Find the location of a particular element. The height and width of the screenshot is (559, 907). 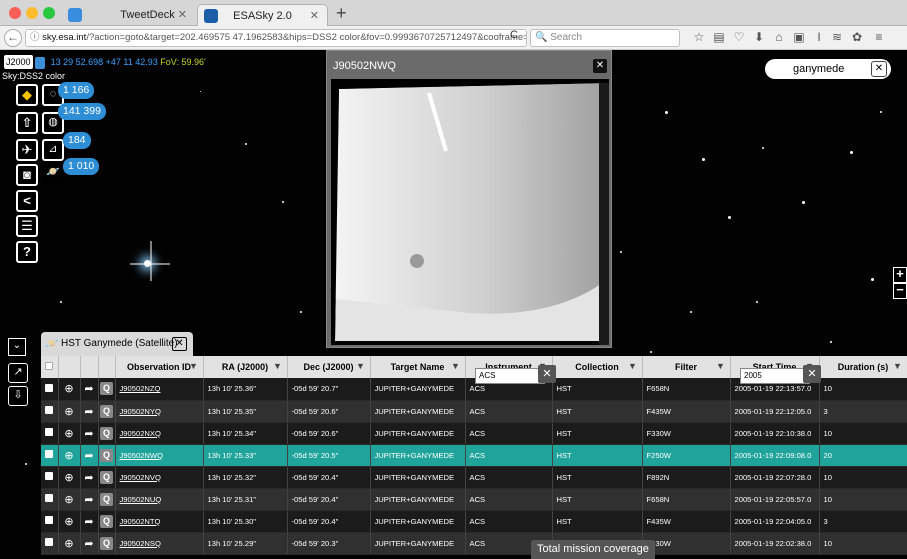

pocket-icon: ♡ is located at coordinates (739, 37).